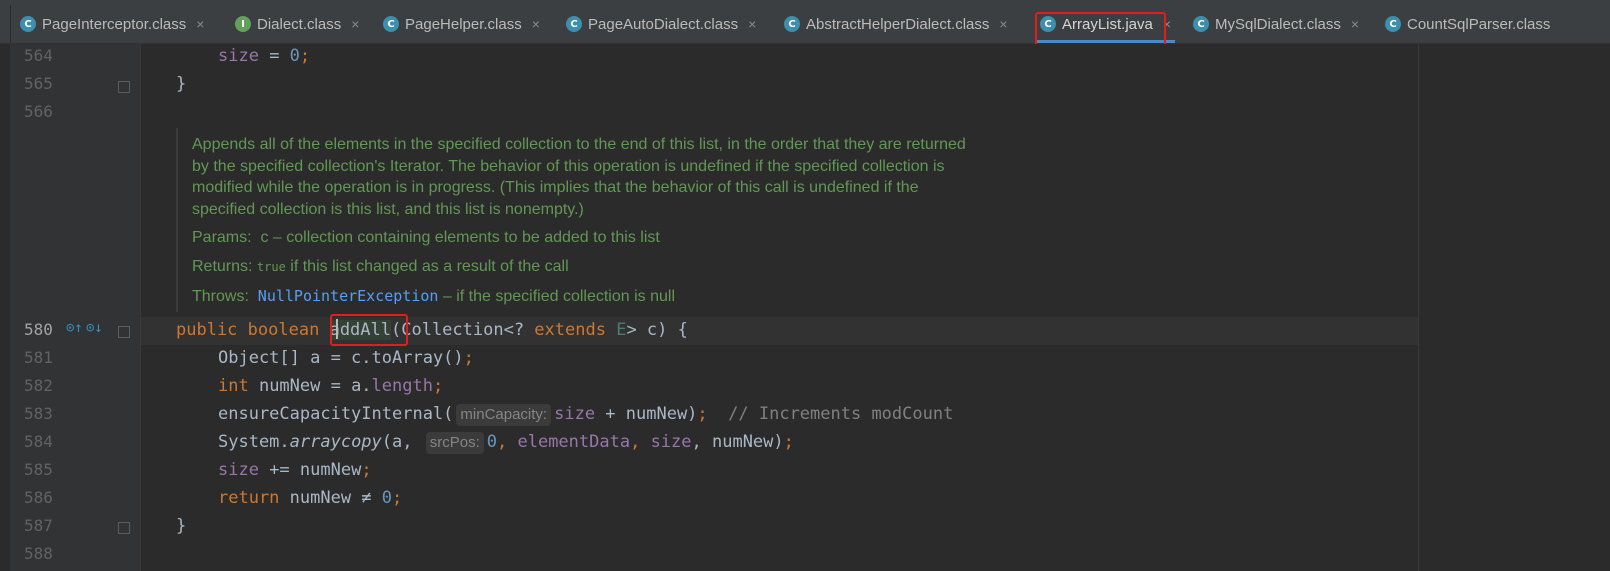 The width and height of the screenshot is (1610, 571). I want to click on tab-label: PageHelper.class, so click(463, 24).